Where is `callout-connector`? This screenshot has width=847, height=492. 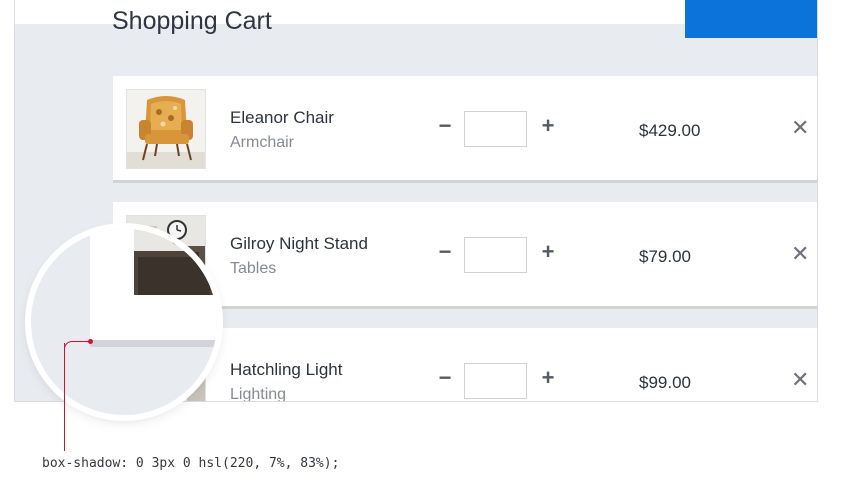
callout-connector is located at coordinates (77, 346).